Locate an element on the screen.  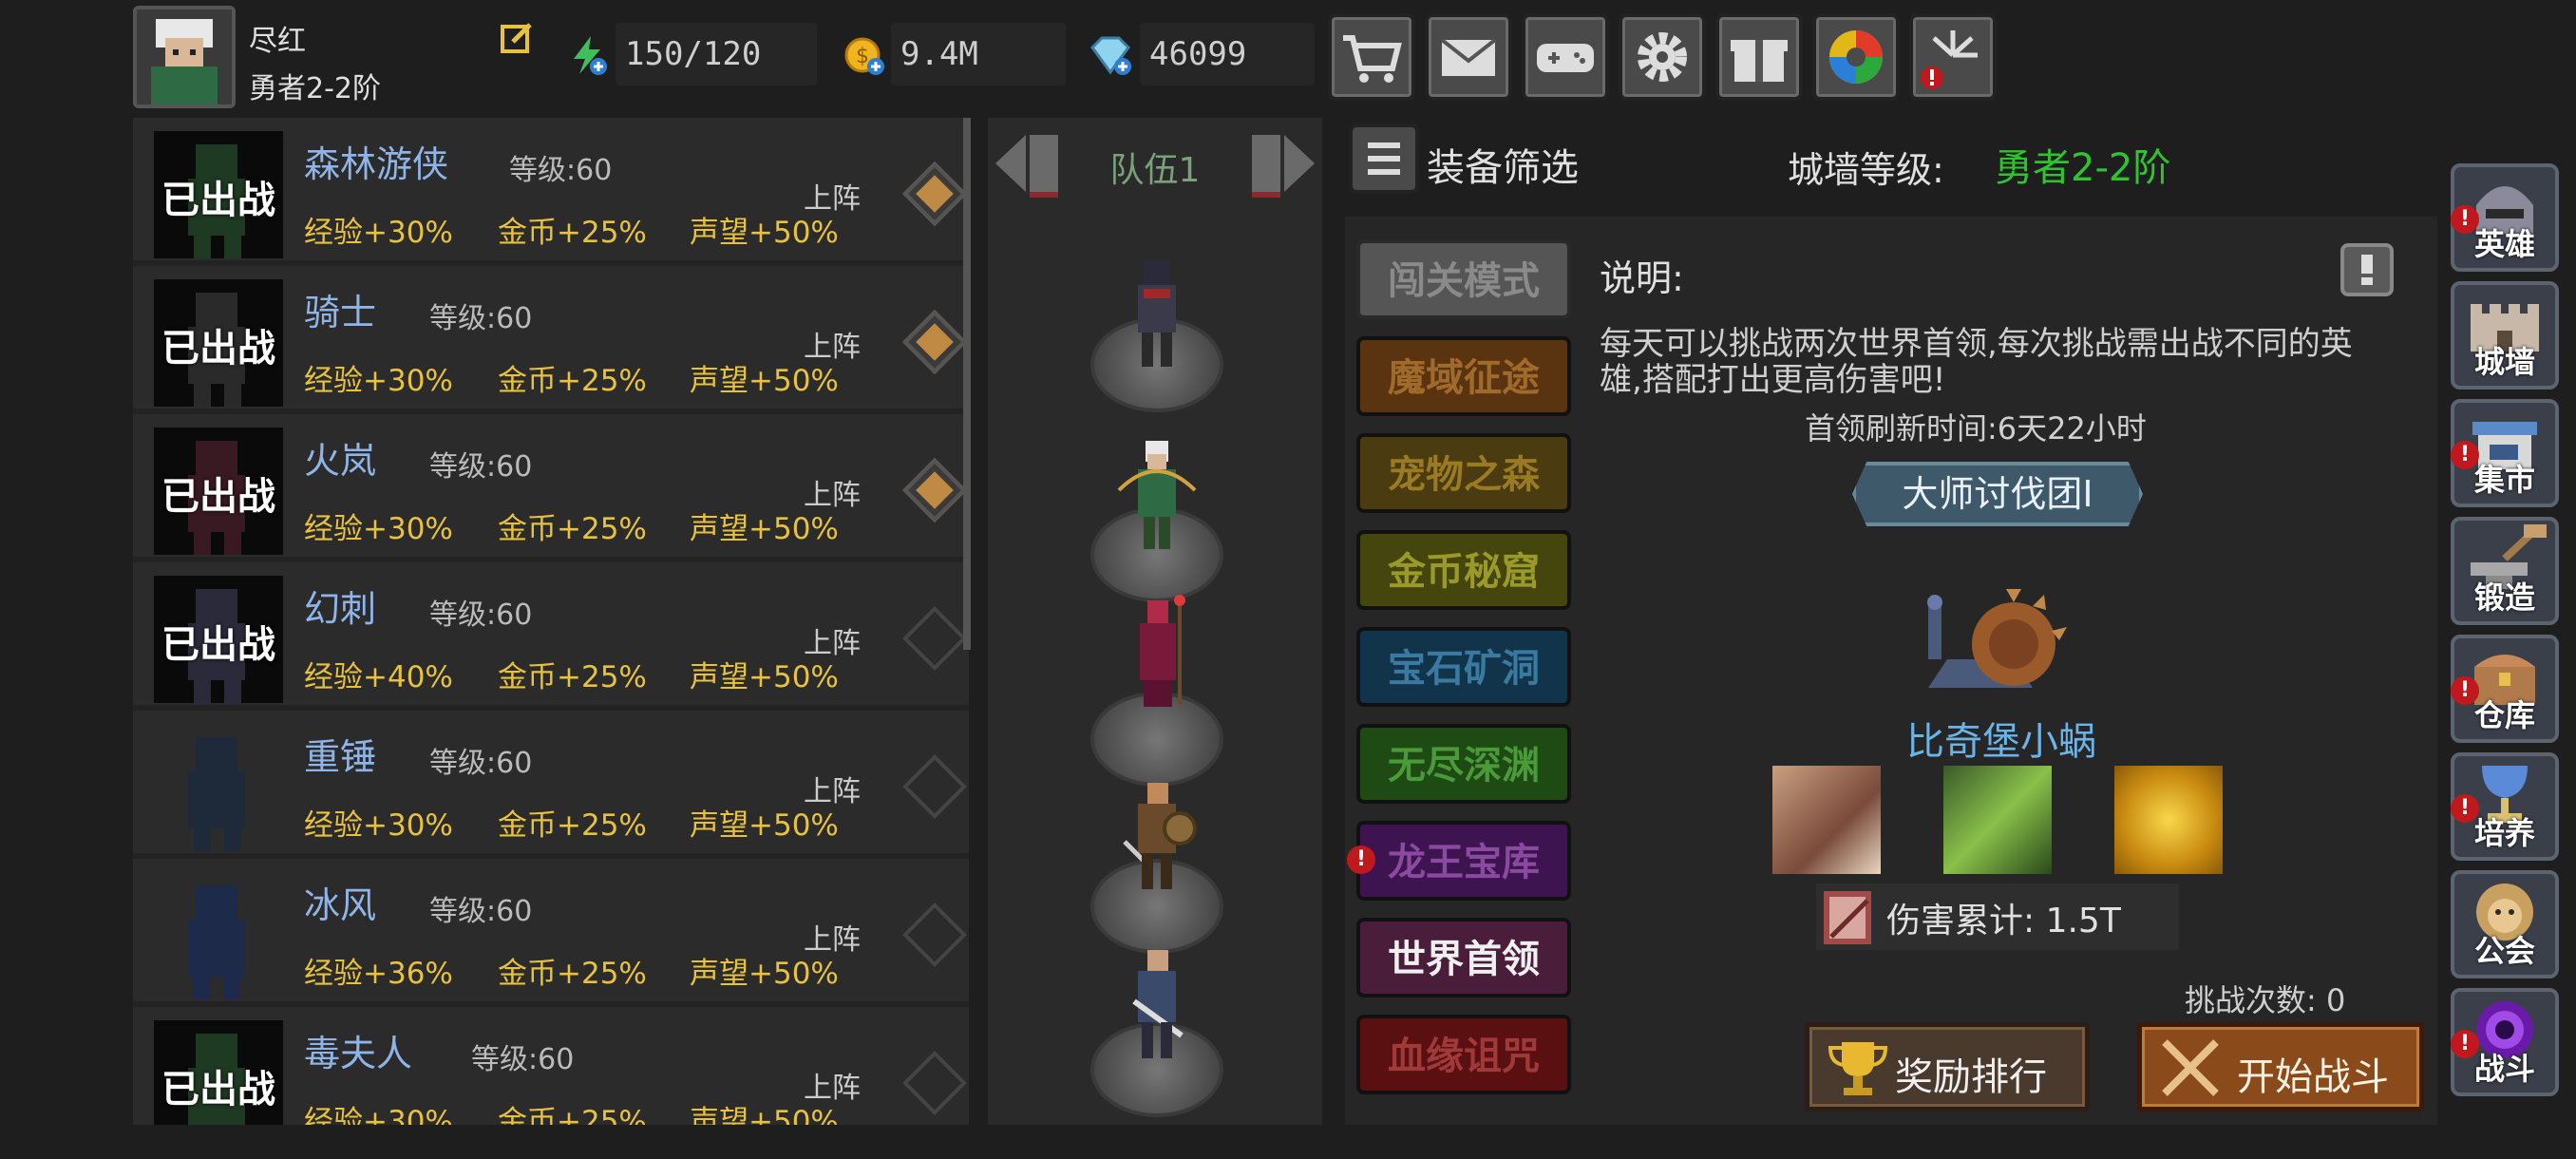
mode-button-pet-forest: 宠物之森 is located at coordinates (1463, 473).